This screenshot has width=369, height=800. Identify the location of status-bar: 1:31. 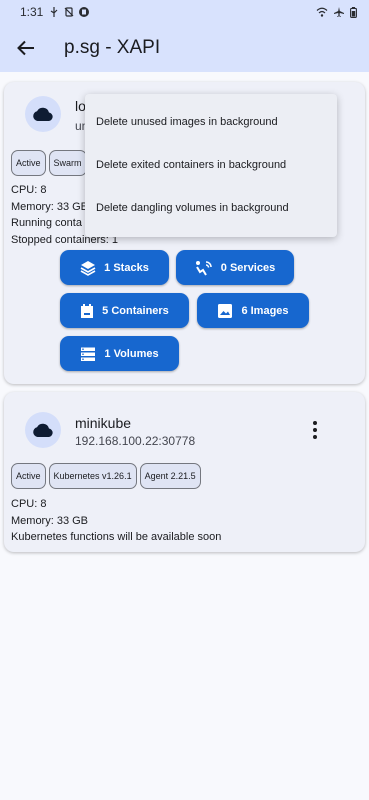
(184, 12).